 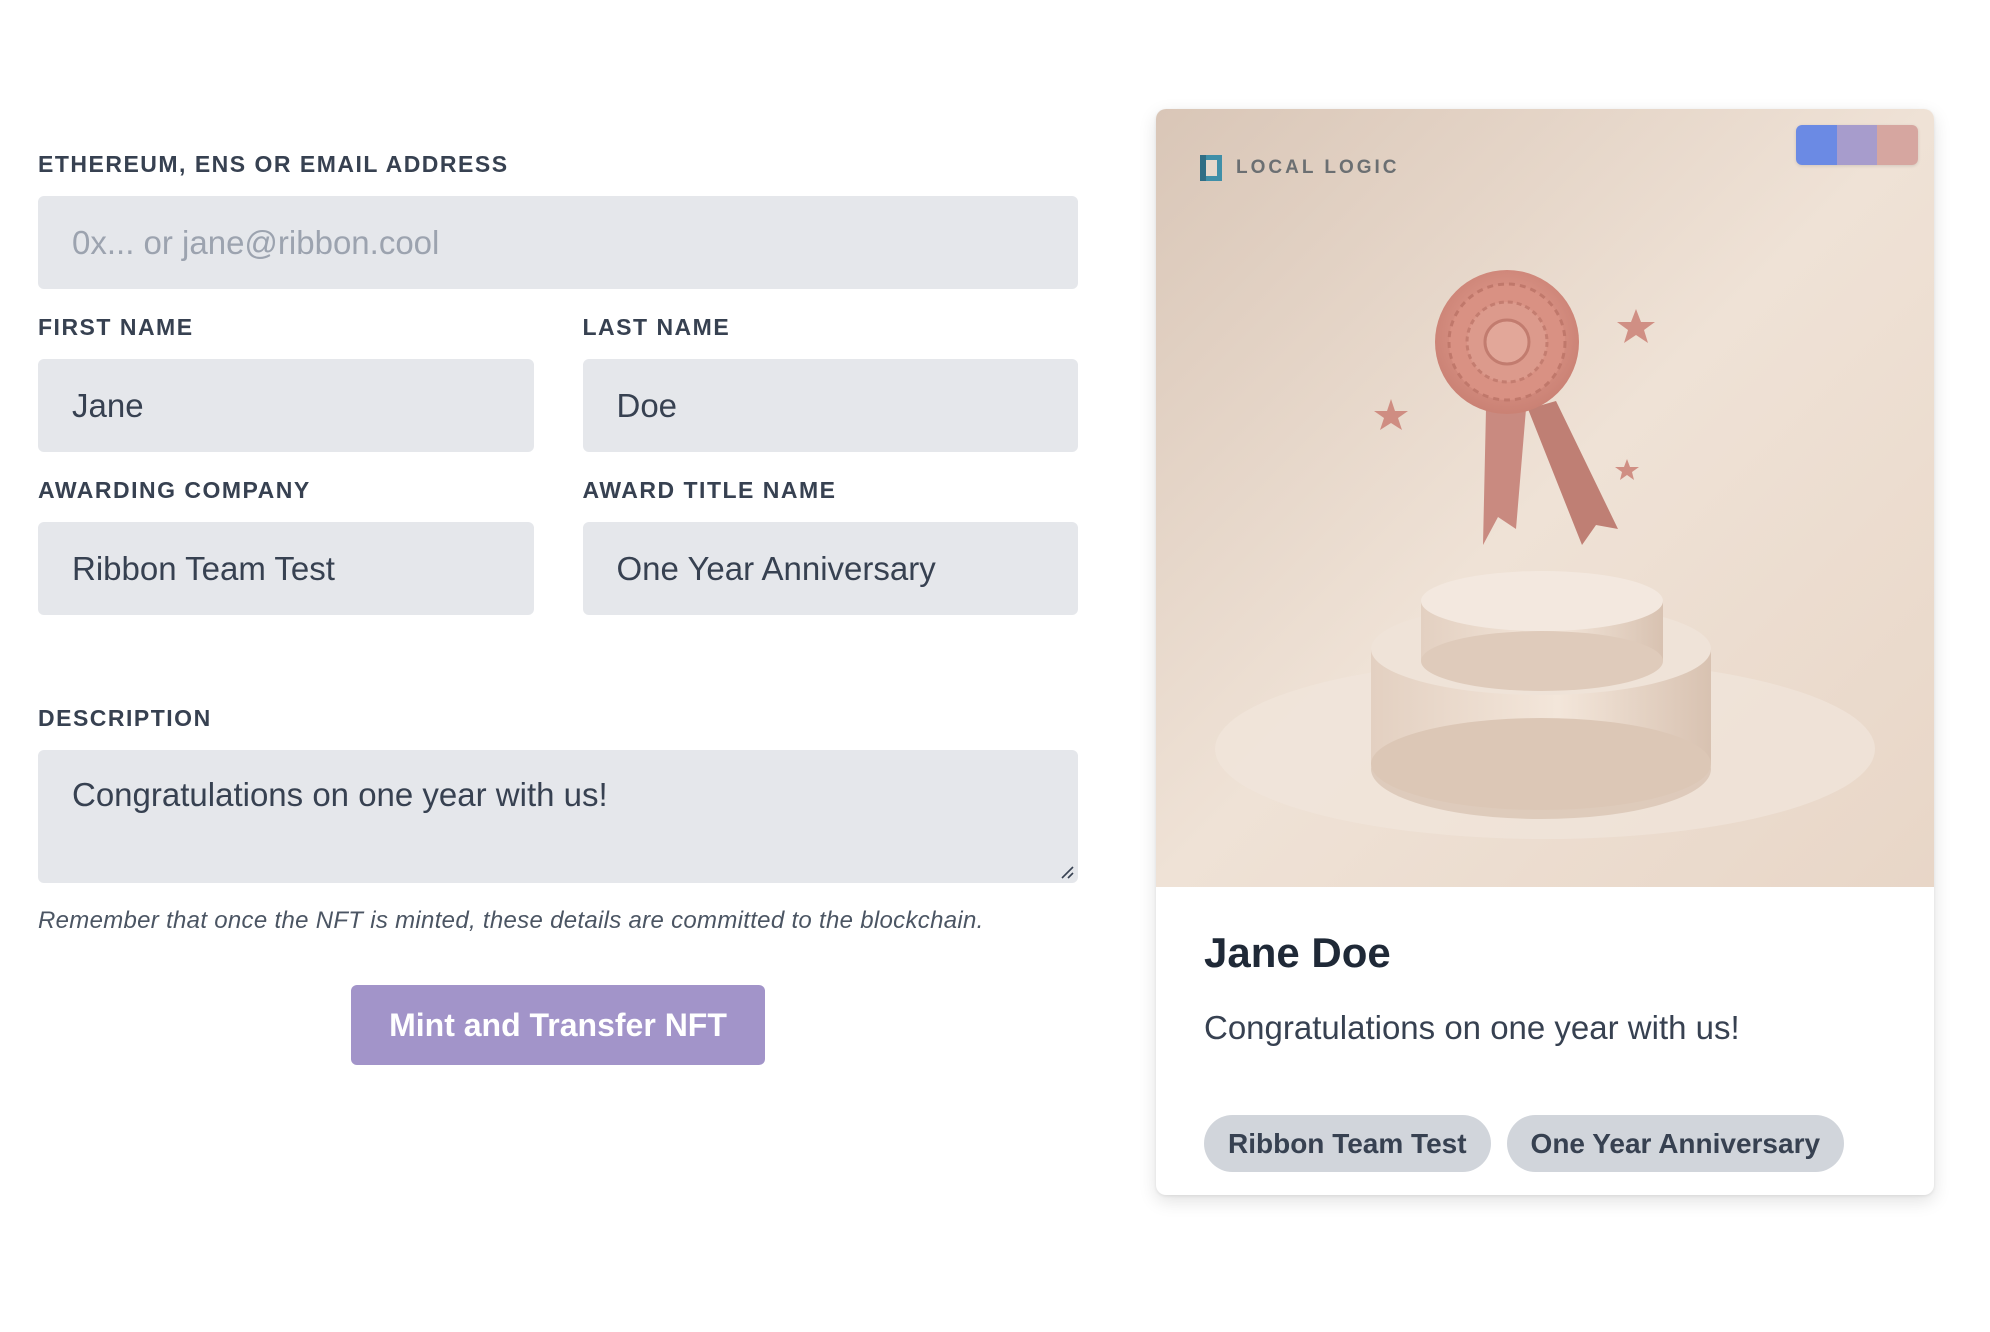 I want to click on tag-company: Ribbon Team Test, so click(x=1347, y=1143).